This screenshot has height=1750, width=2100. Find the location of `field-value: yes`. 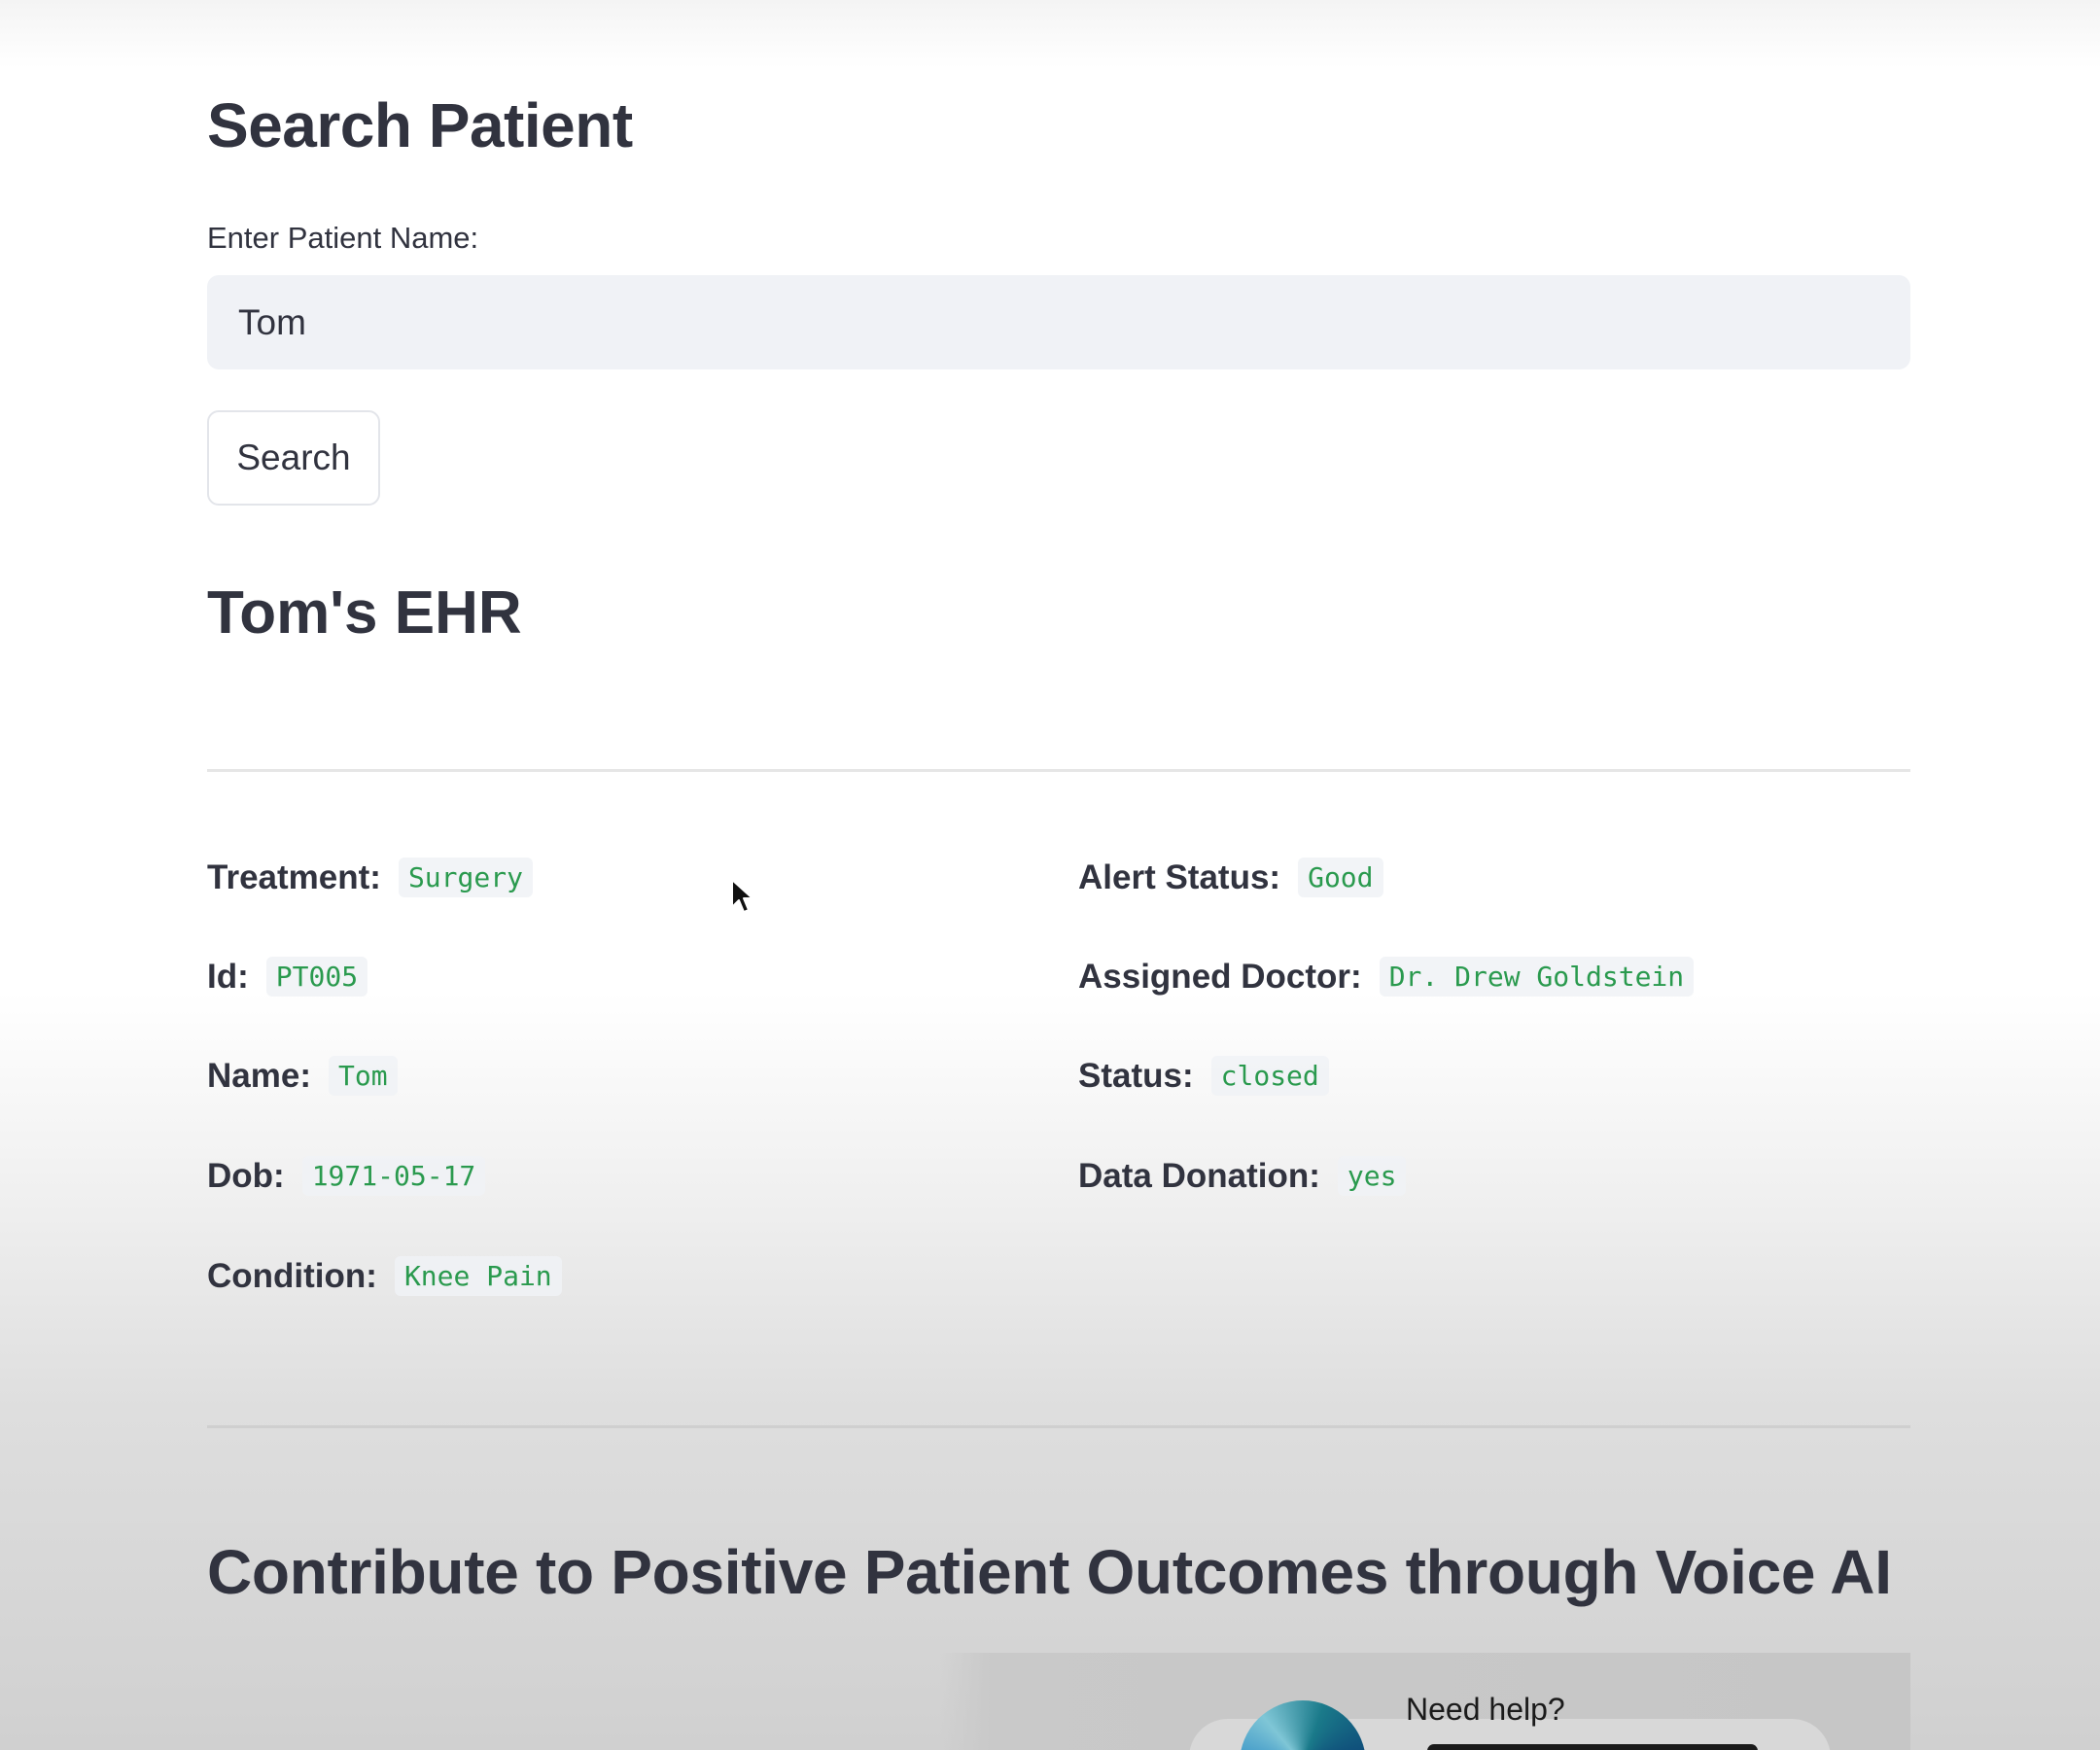

field-value: yes is located at coordinates (1372, 1176).